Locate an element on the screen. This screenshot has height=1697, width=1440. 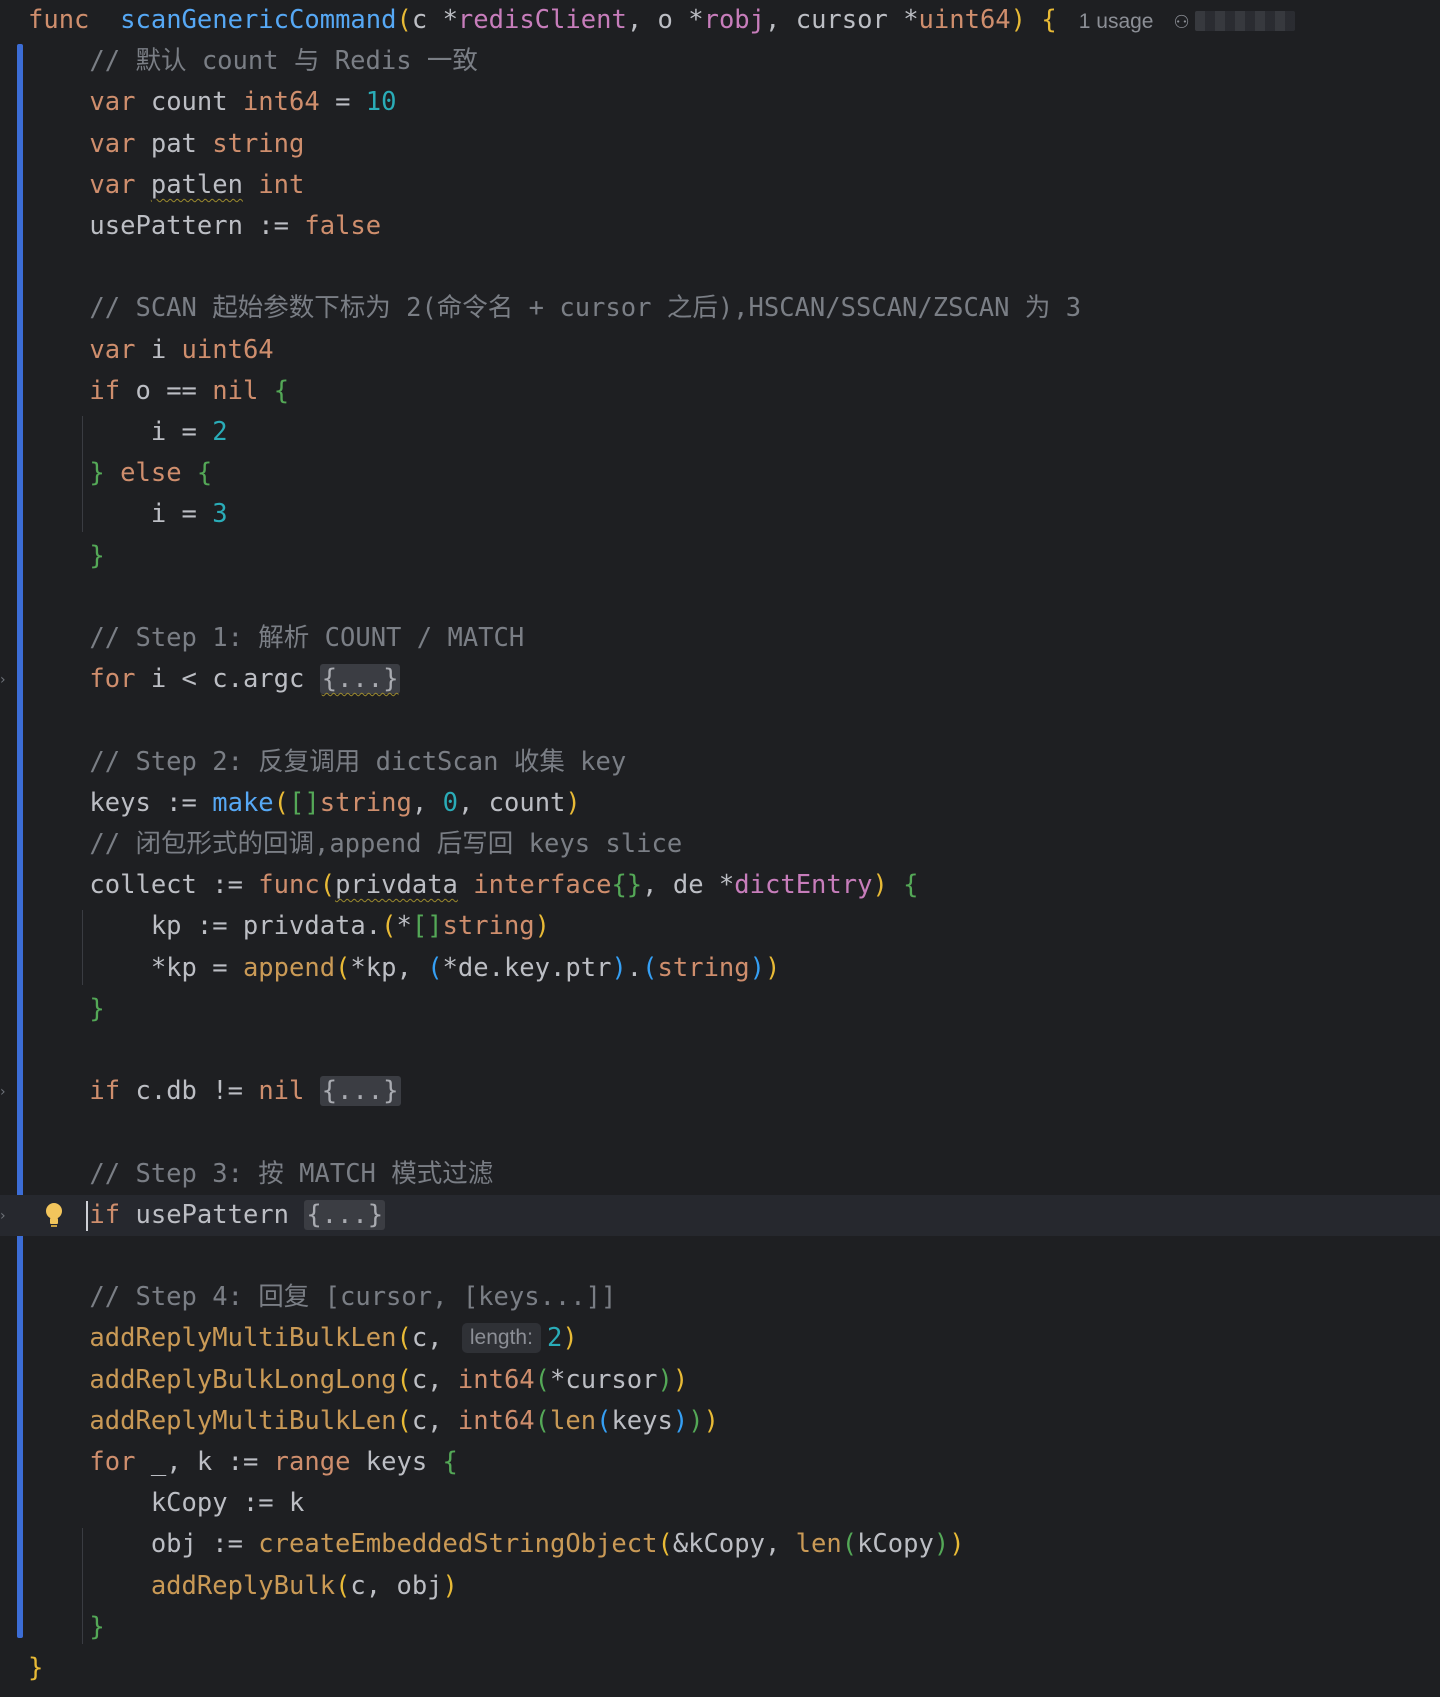
code-line: var i uint64 is located at coordinates (720, 350).